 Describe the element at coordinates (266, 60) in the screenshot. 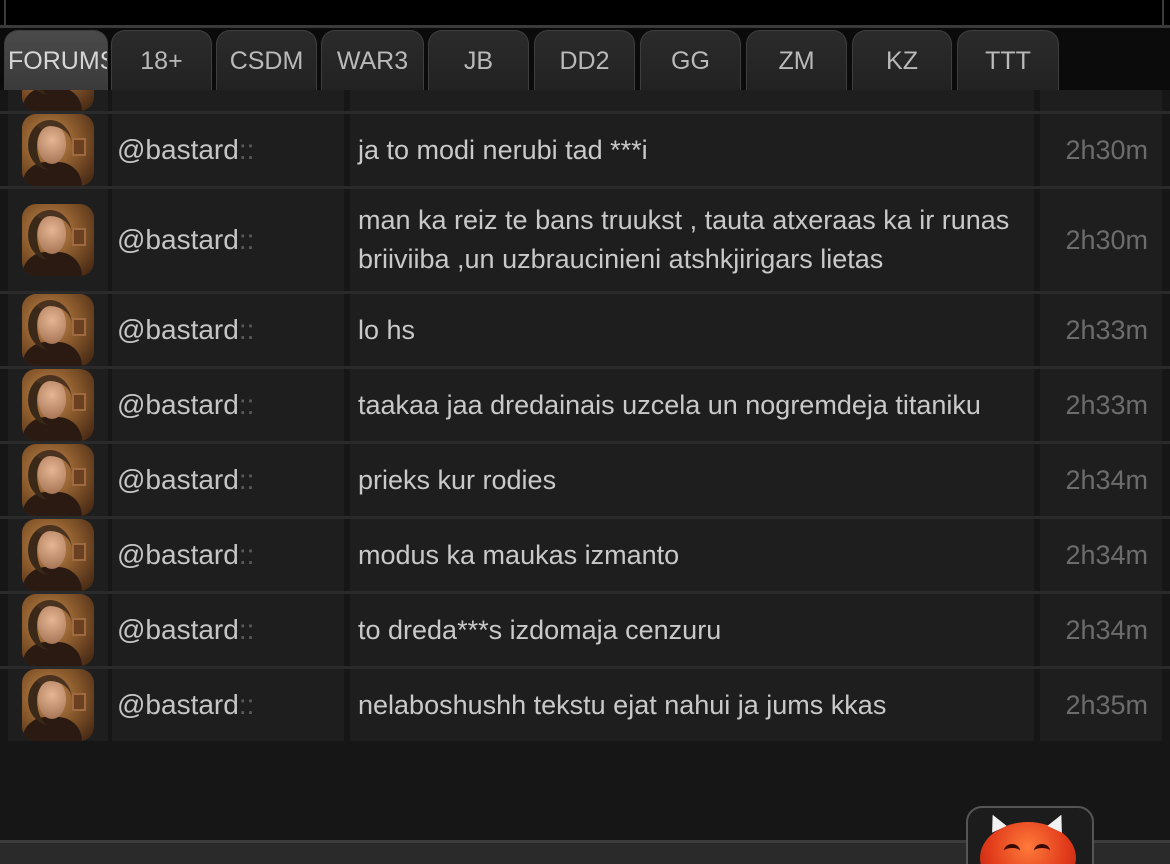

I see `tab-csdm: CSDM` at that location.